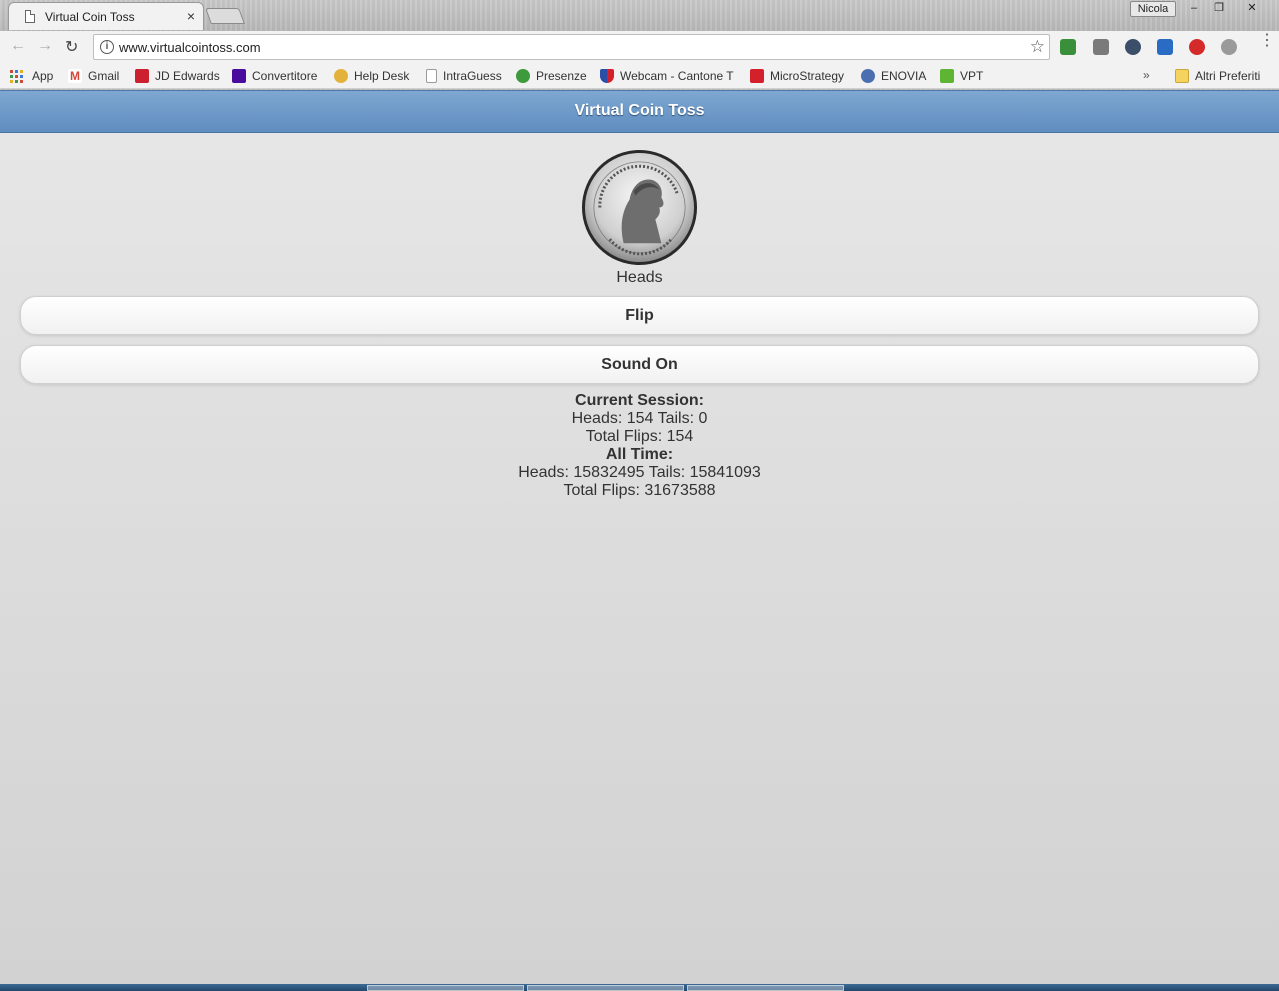  What do you see at coordinates (757, 76) in the screenshot?
I see `microstrategy-icon` at bounding box center [757, 76].